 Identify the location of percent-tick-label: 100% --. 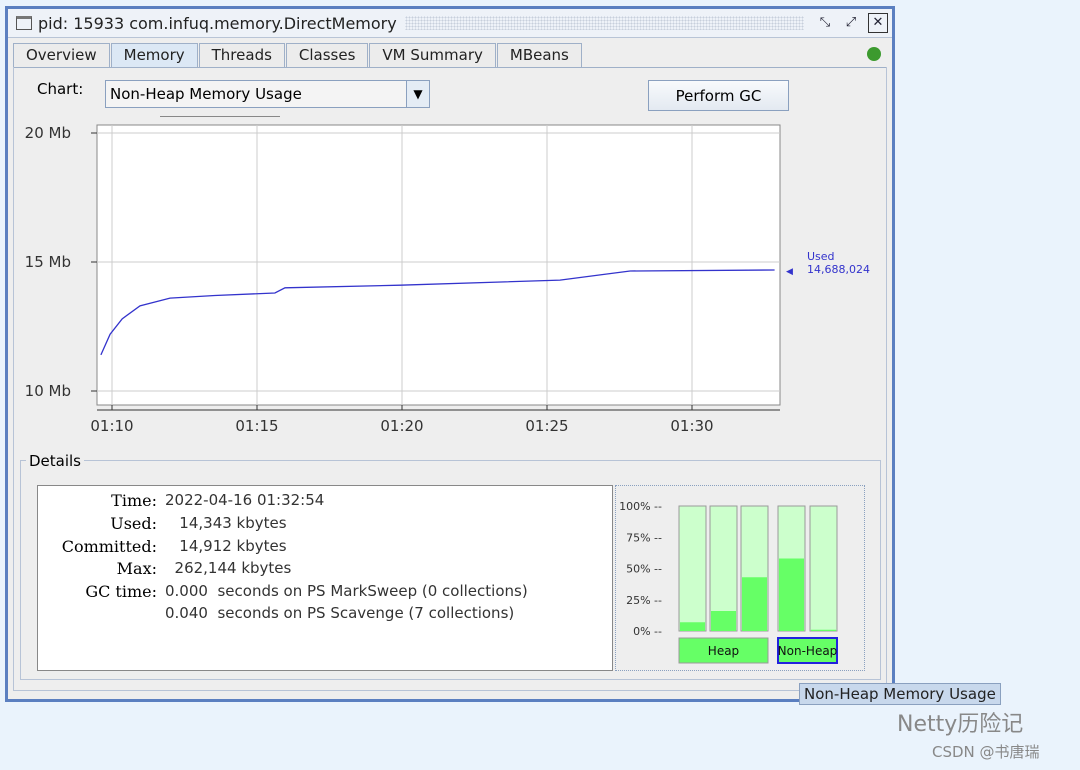
(640, 506).